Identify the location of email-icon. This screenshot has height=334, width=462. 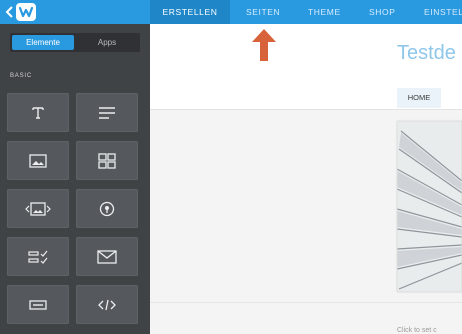
(107, 256).